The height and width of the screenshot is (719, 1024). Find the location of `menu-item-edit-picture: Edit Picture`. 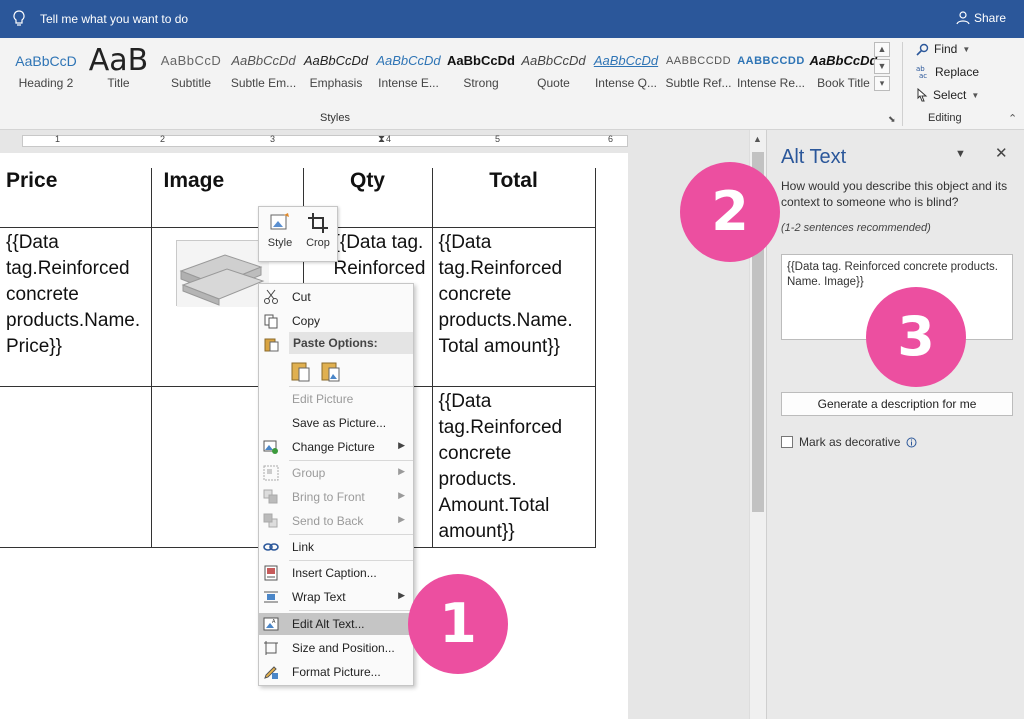

menu-item-edit-picture: Edit Picture is located at coordinates (336, 399).